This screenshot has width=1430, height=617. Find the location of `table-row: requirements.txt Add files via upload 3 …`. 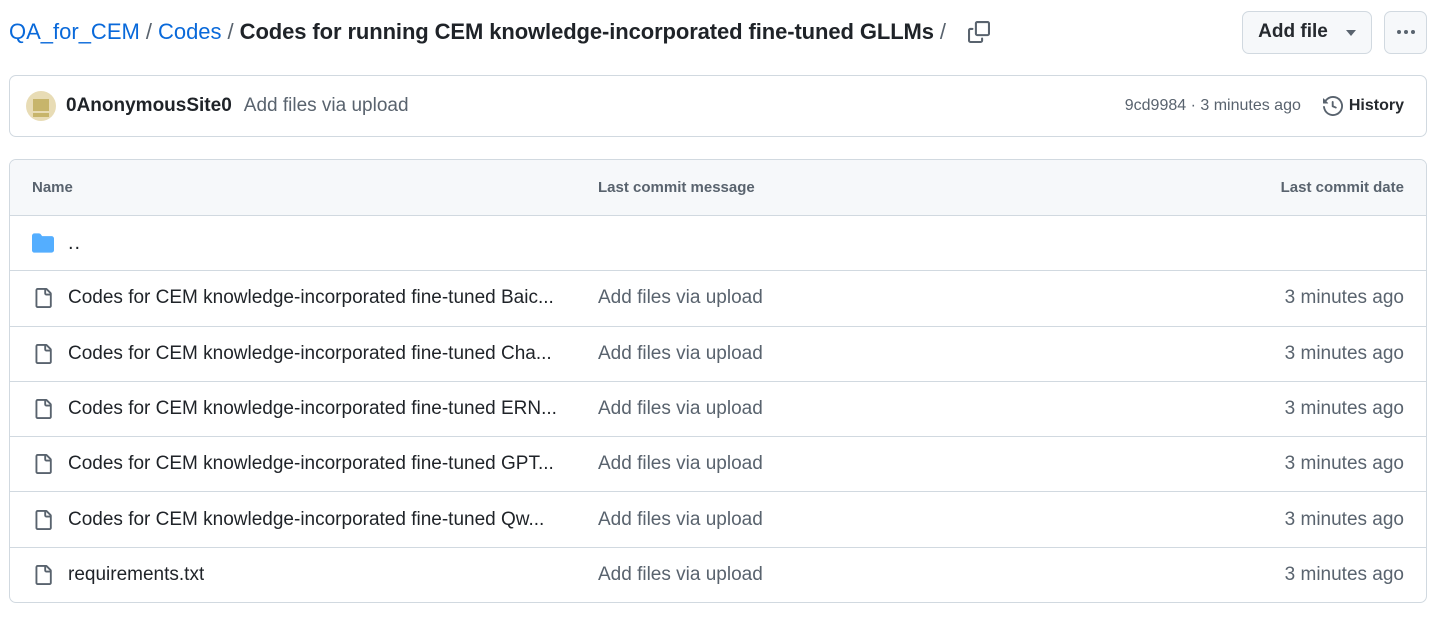

table-row: requirements.txt Add files via upload 3 … is located at coordinates (718, 575).